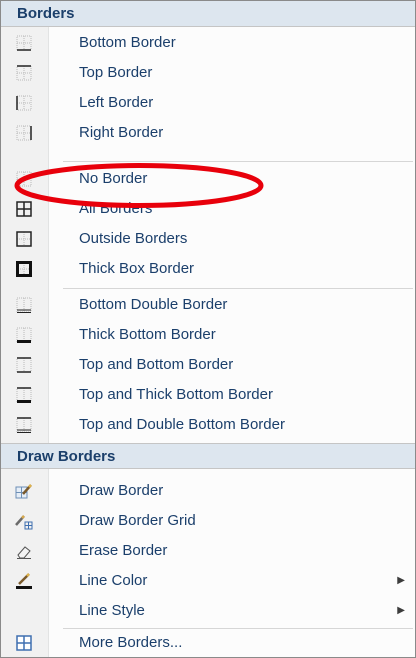  I want to click on menu-item-thick-bottom-border: Thick Bottom Border, so click(208, 335).